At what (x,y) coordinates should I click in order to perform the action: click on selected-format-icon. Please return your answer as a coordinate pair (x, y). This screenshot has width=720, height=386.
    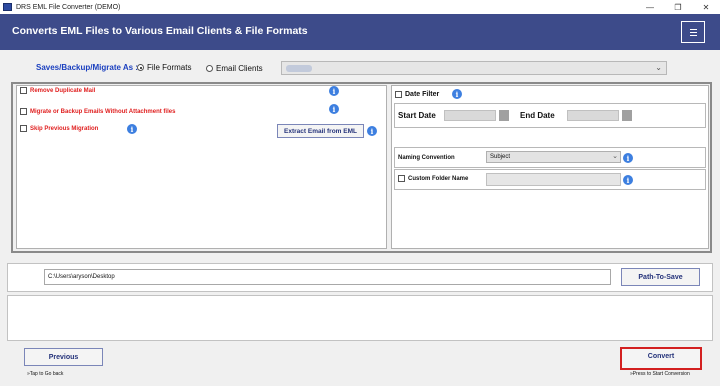
    Looking at the image, I should click on (299, 68).